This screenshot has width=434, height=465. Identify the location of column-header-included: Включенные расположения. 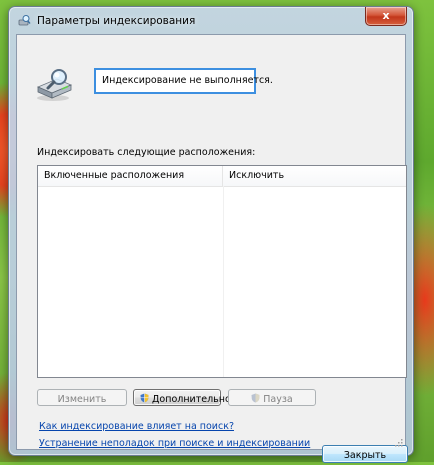
(130, 176).